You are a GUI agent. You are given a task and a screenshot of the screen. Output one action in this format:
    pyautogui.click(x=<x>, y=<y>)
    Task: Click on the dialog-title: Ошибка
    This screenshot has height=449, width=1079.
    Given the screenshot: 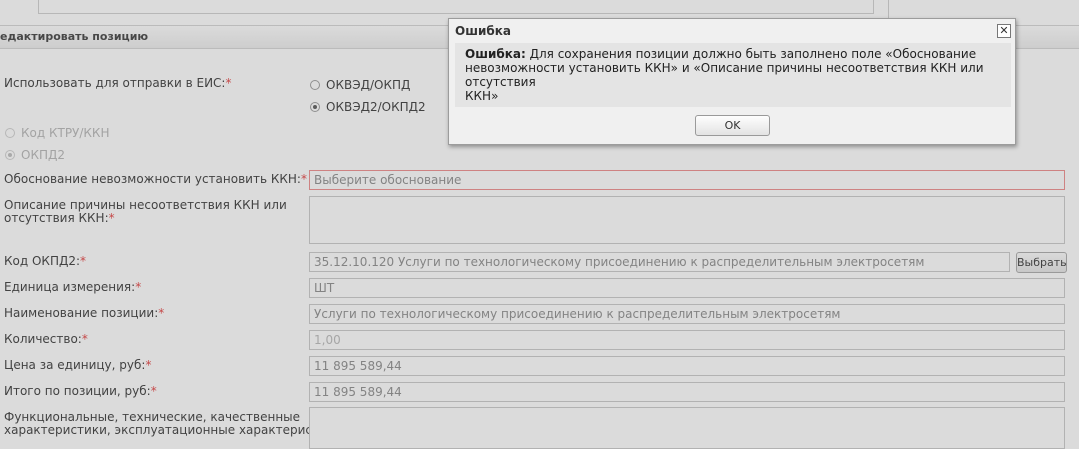 What is the action you would take?
    pyautogui.click(x=483, y=31)
    